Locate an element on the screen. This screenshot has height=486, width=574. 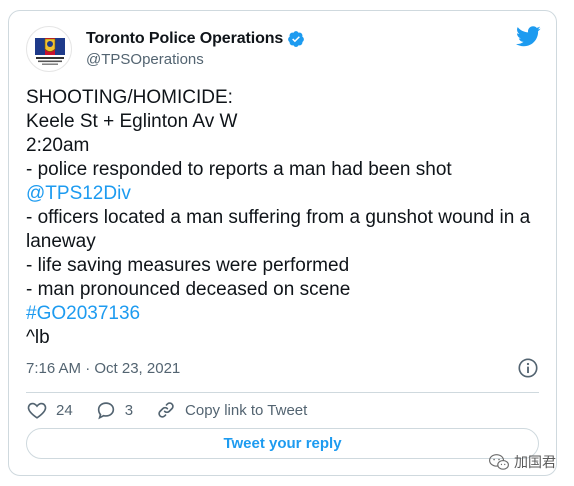
display-name-row: Toronto Police Operations is located at coordinates (195, 39).